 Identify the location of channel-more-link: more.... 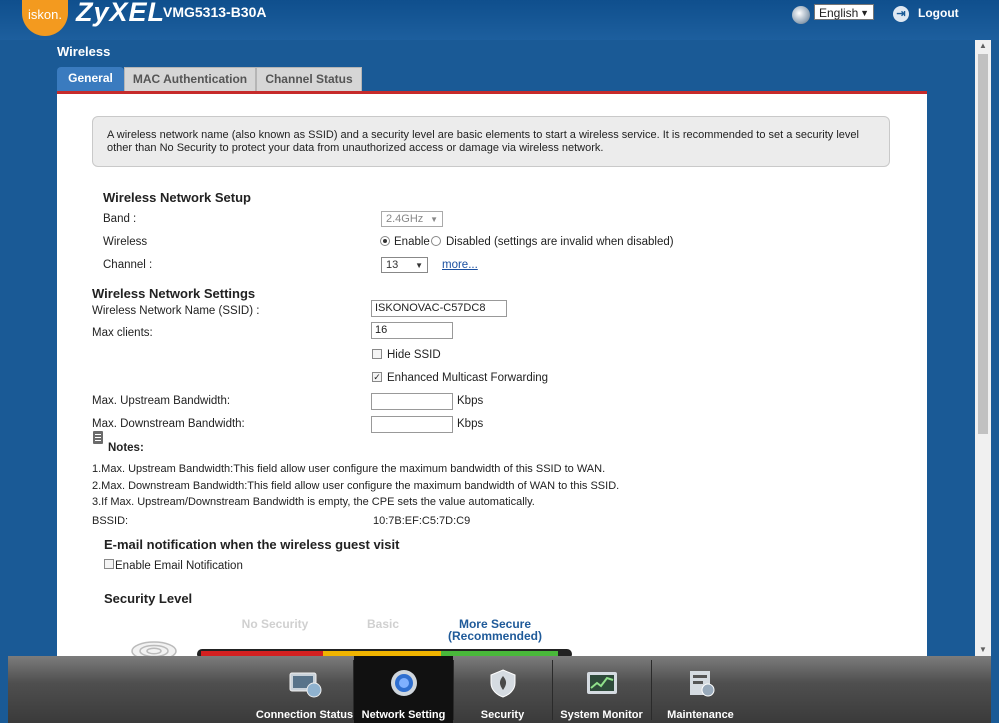
(460, 265).